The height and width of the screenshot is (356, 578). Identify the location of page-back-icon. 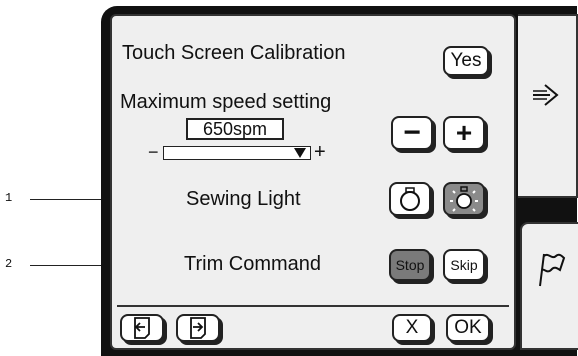
(142, 328).